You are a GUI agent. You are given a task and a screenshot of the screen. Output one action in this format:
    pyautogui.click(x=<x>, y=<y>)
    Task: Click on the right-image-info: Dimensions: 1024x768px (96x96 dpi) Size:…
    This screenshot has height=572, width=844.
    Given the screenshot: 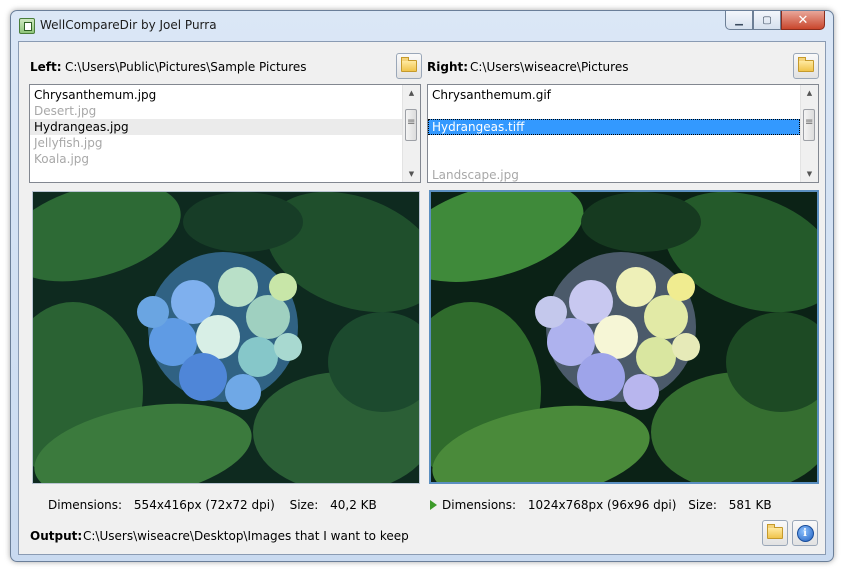 What is the action you would take?
    pyautogui.click(x=601, y=505)
    